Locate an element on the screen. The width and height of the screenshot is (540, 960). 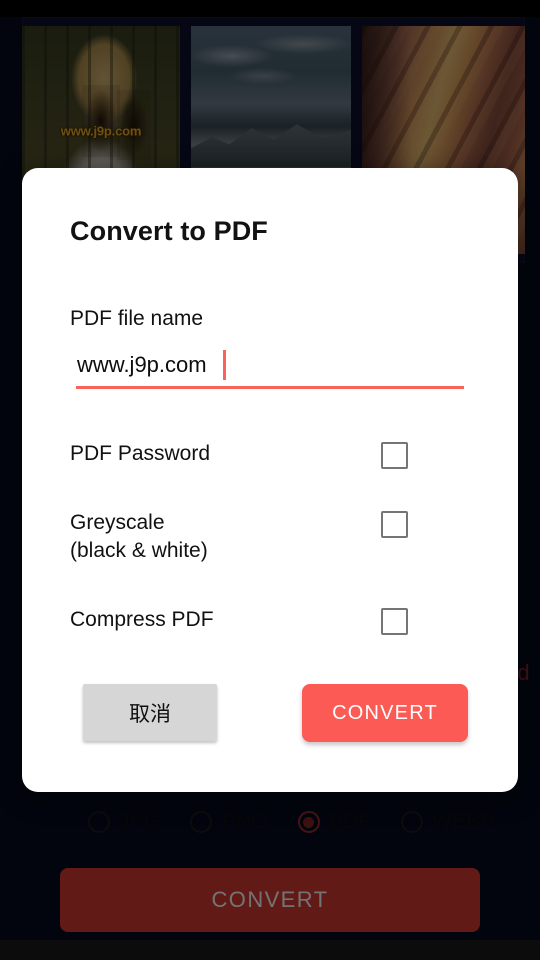
filename-input-value: www.j9p.com is located at coordinates (142, 364).